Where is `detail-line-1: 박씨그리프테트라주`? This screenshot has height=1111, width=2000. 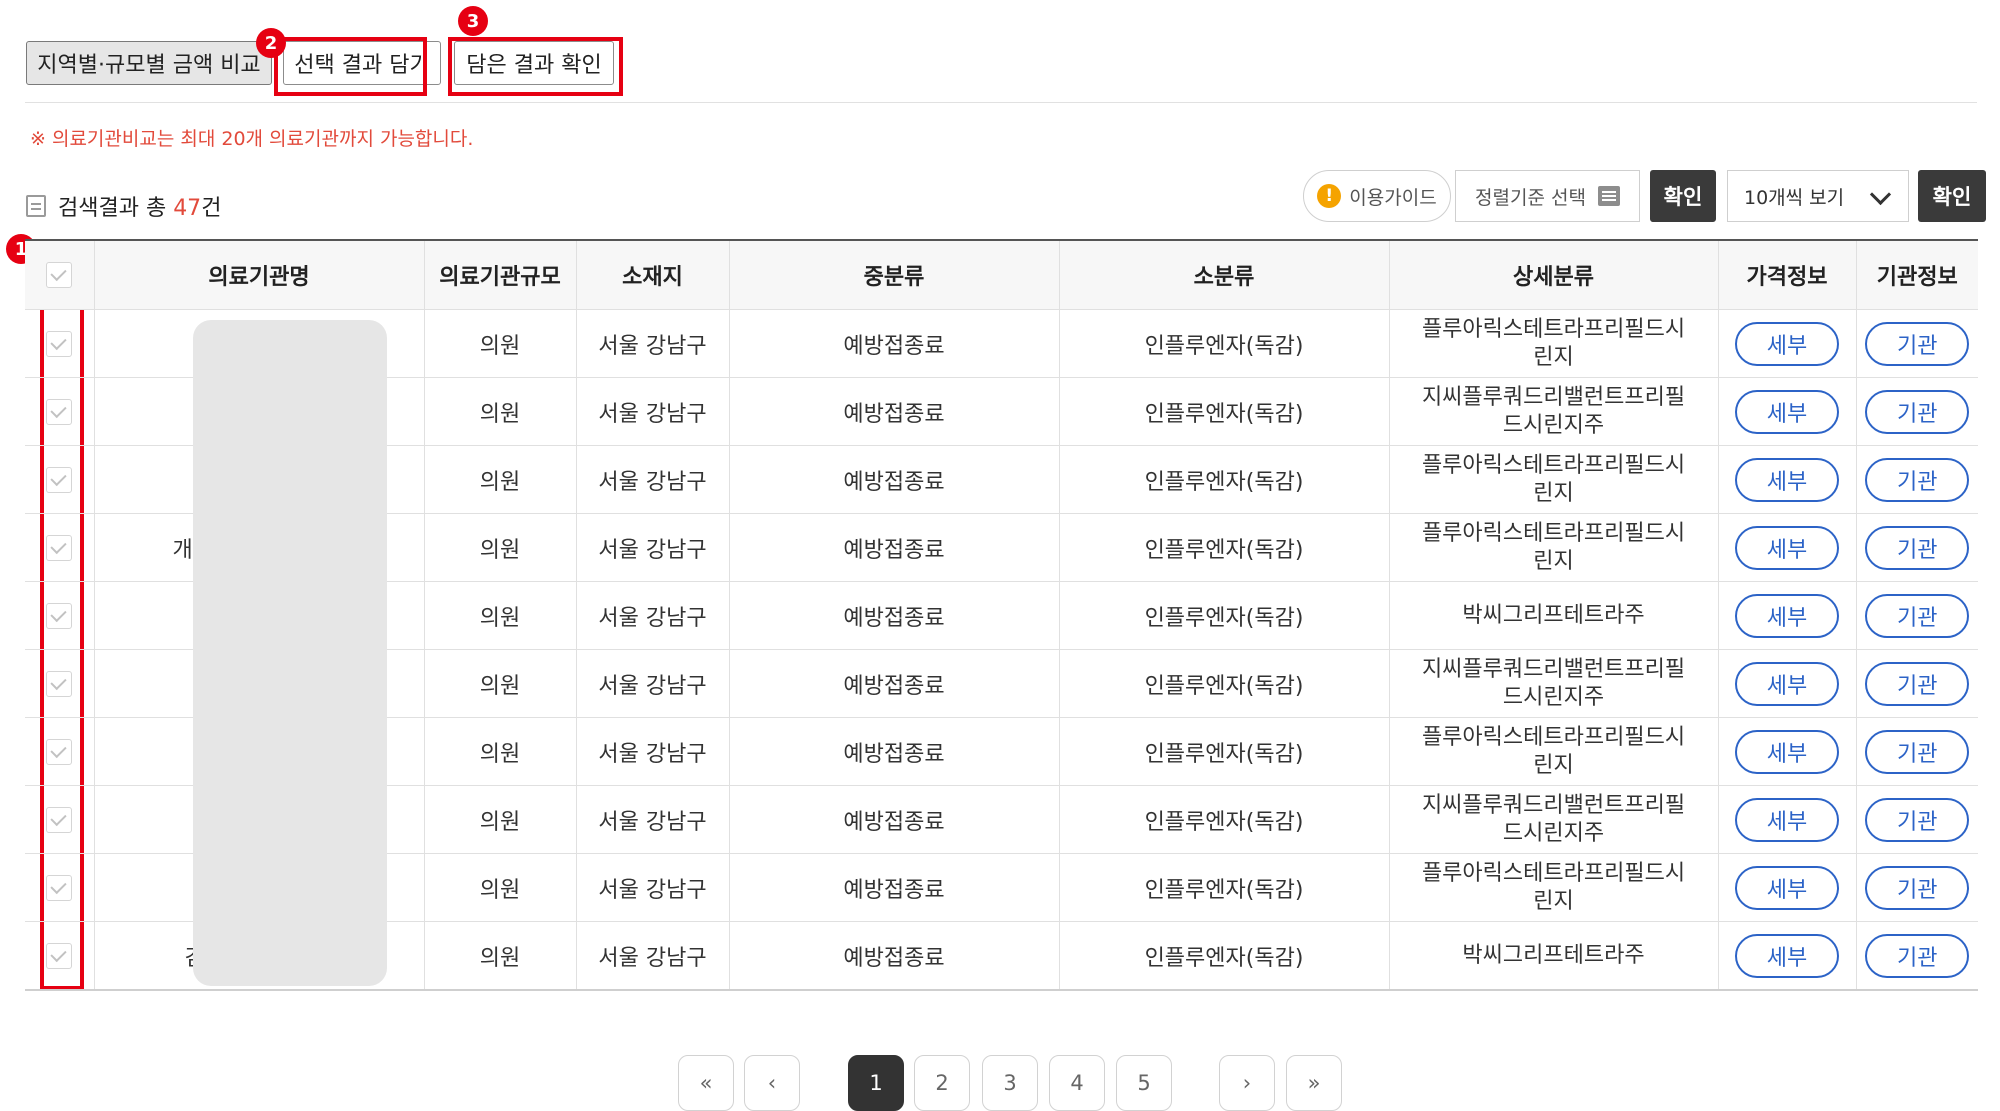 detail-line-1: 박씨그리프테트라주 is located at coordinates (1553, 955).